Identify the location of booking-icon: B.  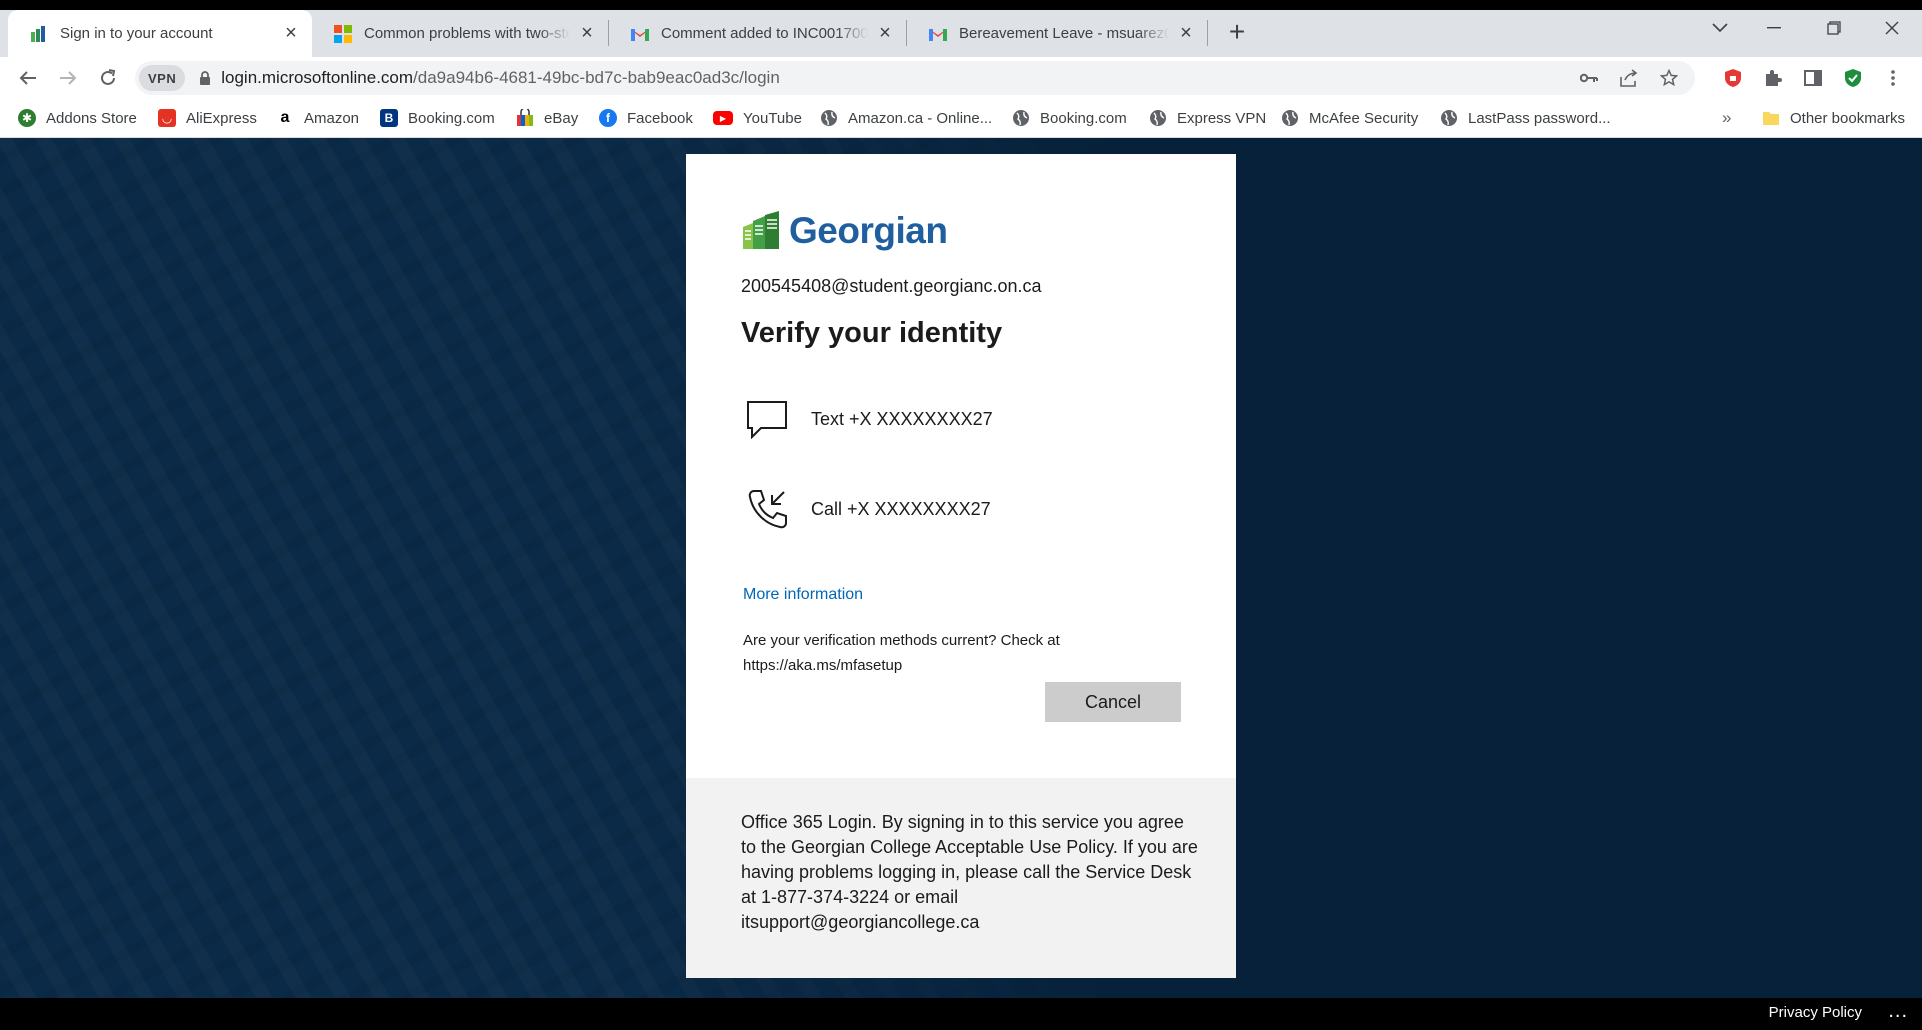
(389, 118).